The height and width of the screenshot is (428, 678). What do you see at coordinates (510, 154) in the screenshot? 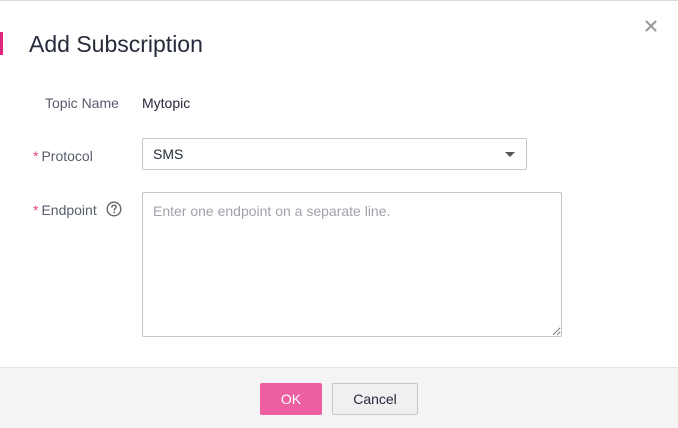
I see `chevron-down-icon` at bounding box center [510, 154].